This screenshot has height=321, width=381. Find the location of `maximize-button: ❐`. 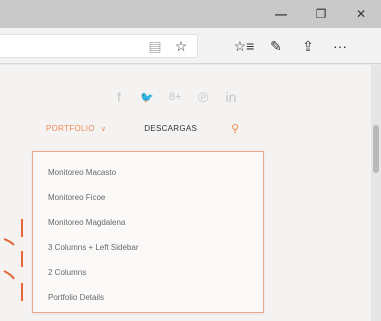

maximize-button: ❐ is located at coordinates (321, 14).